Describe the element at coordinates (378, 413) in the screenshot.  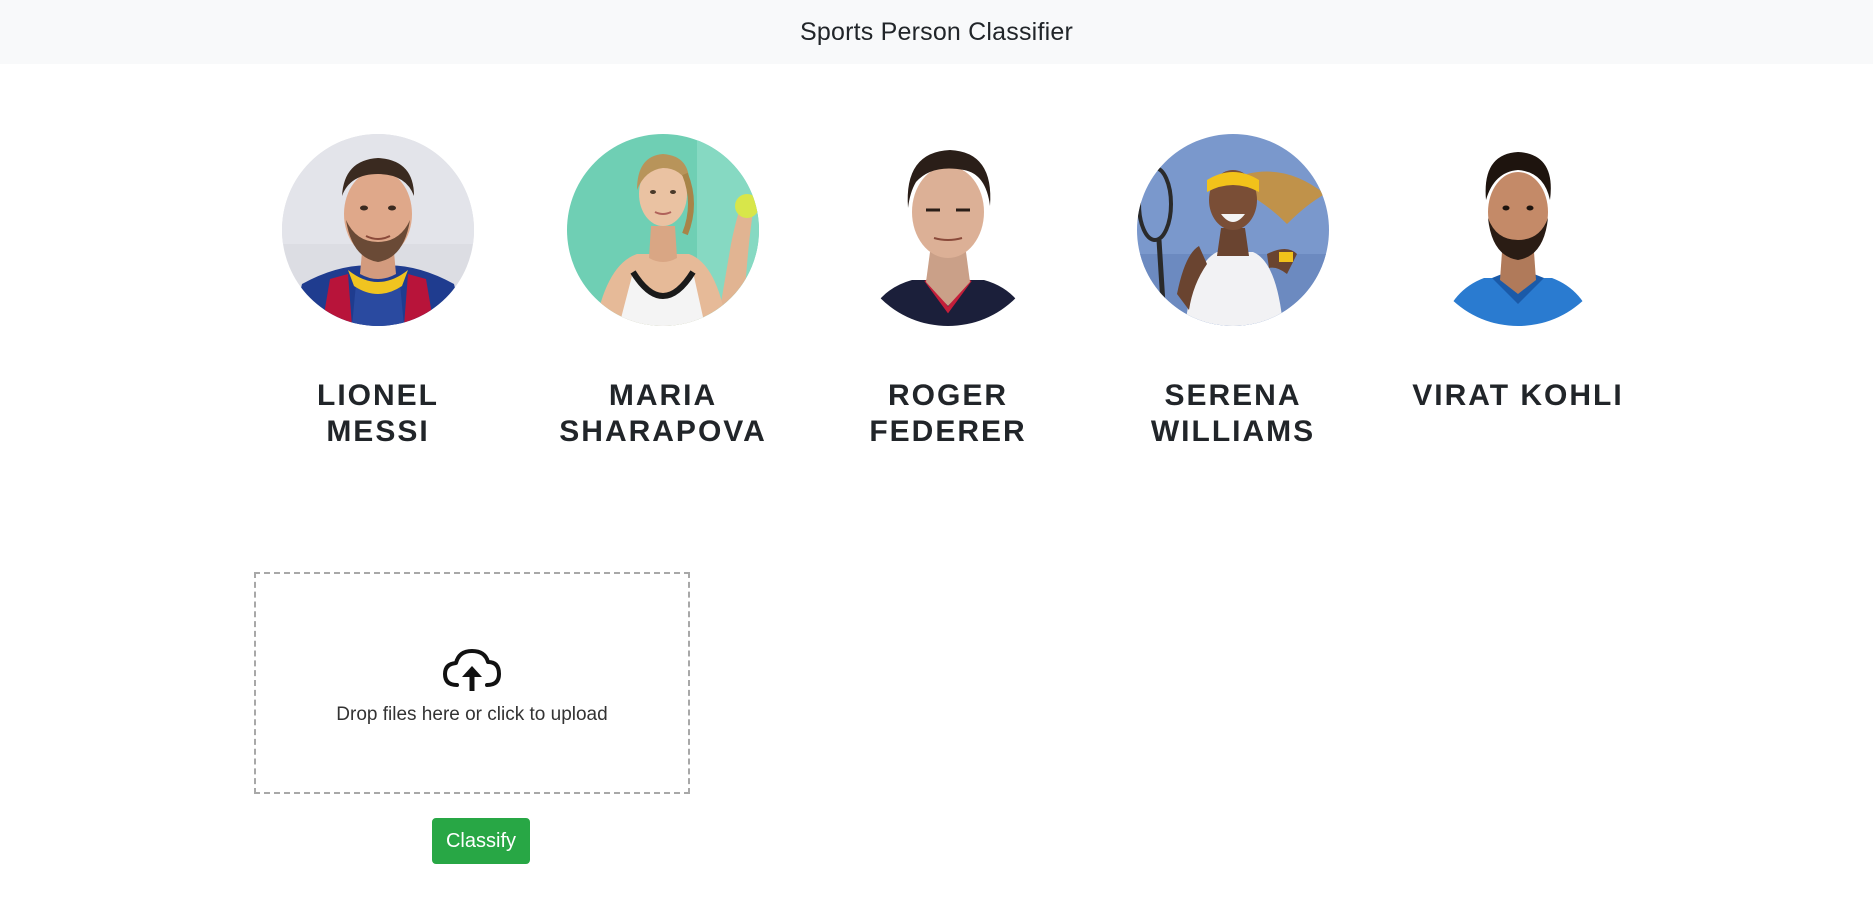
I see `player-name: LIONEL MESSI` at that location.